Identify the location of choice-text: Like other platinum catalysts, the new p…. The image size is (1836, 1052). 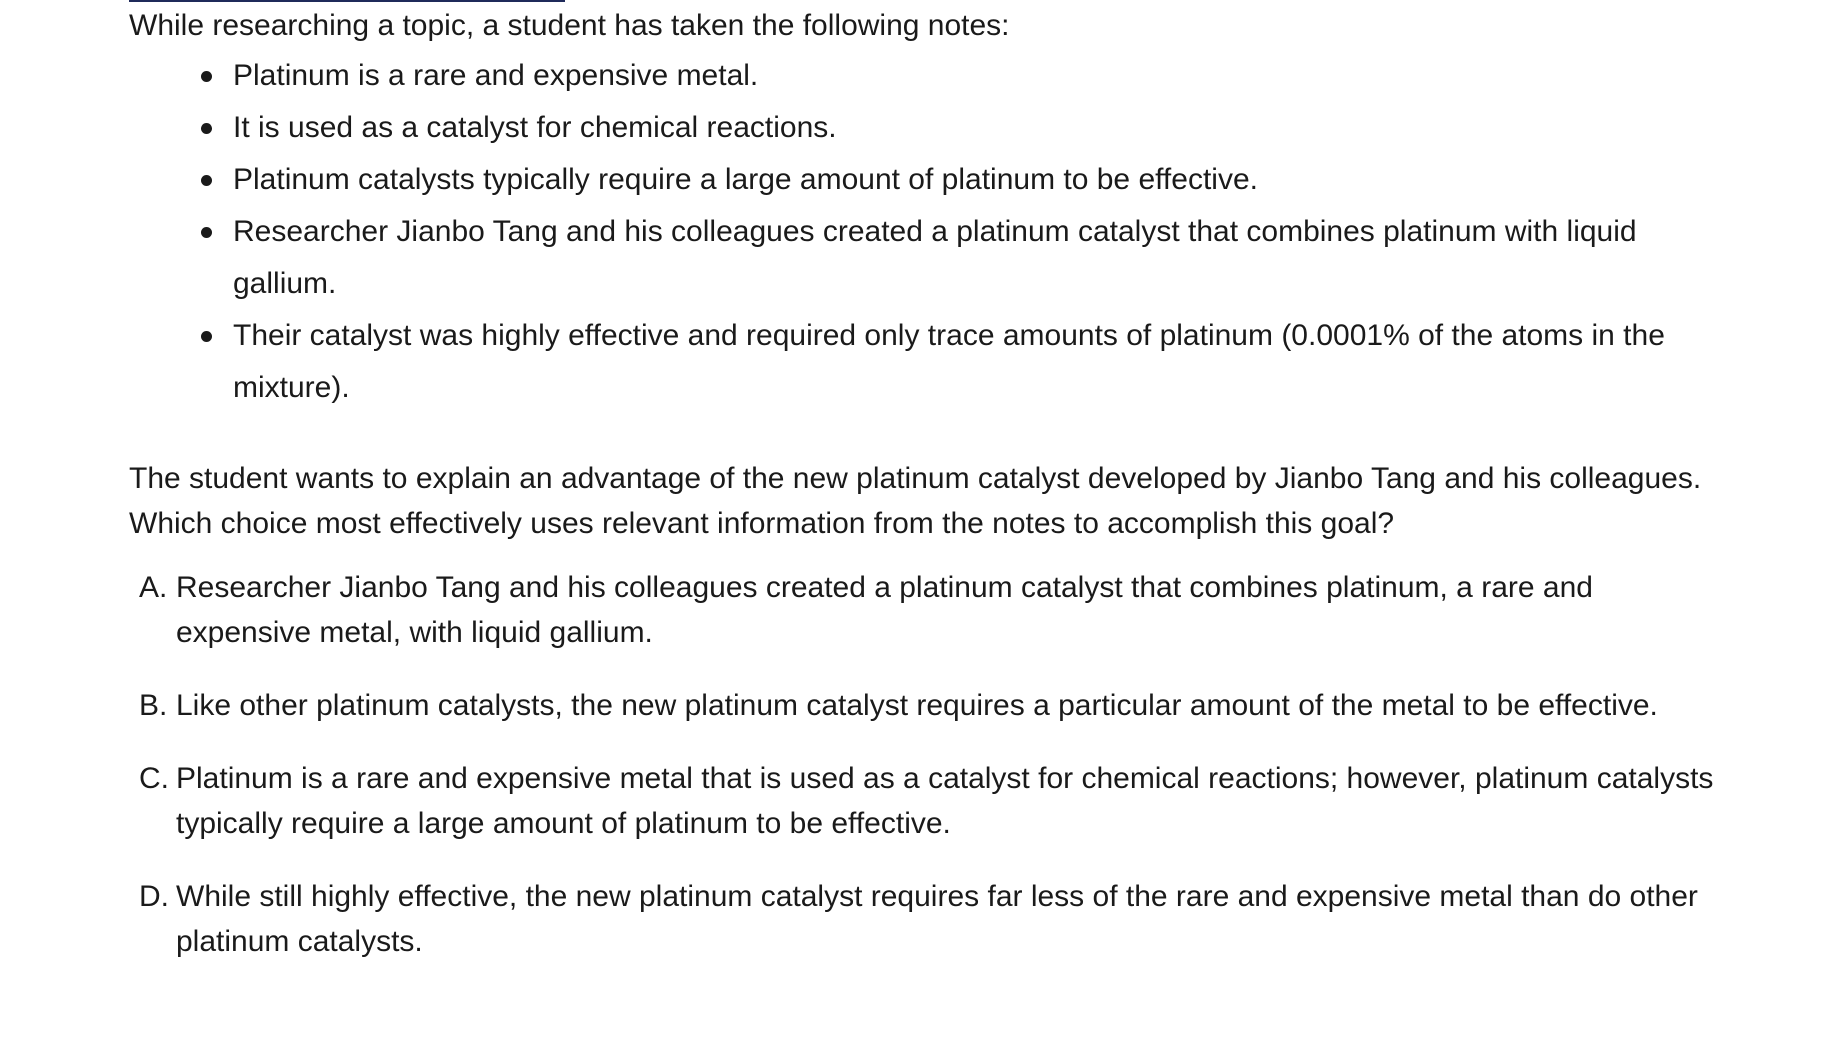
(917, 705).